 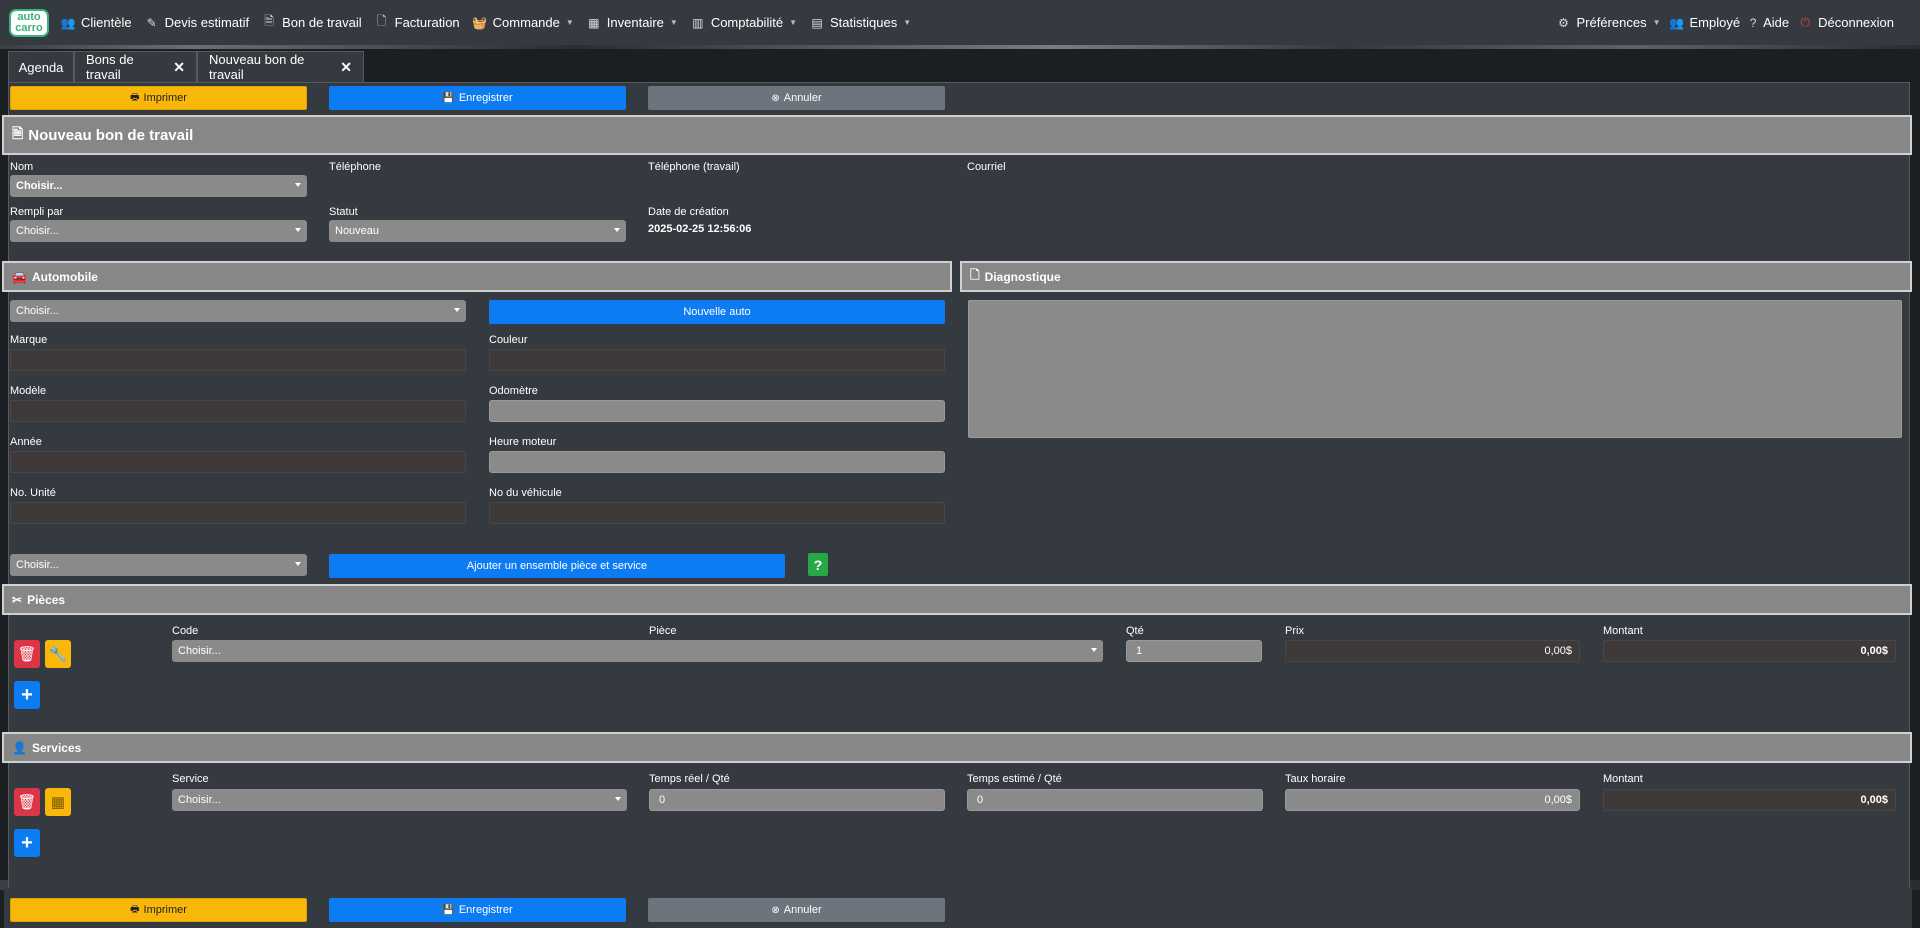 What do you see at coordinates (860, 22) in the screenshot?
I see `nav-item-statistiques: ▤ Statistiques ▼` at bounding box center [860, 22].